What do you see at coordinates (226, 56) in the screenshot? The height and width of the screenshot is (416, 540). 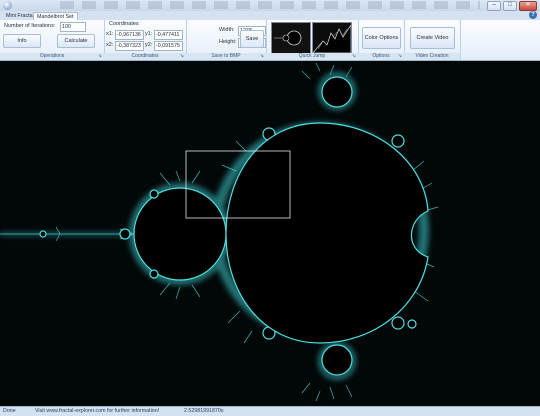 I see `group-caption-save: Save to BMP ↘` at bounding box center [226, 56].